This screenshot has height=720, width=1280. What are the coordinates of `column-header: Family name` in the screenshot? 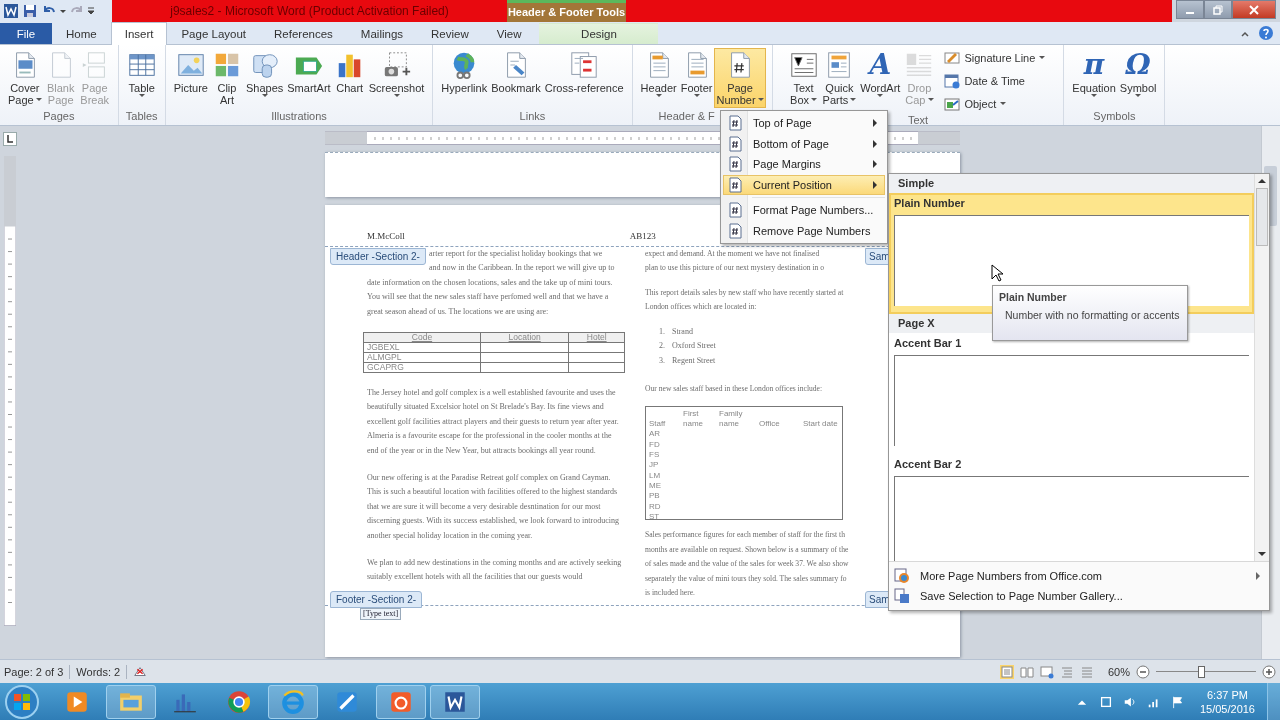 It's located at (731, 419).